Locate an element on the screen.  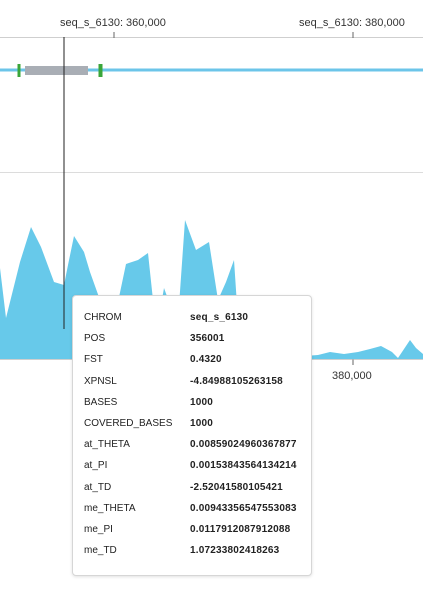
tooltip-row: FST 0.4320 is located at coordinates (197, 359).